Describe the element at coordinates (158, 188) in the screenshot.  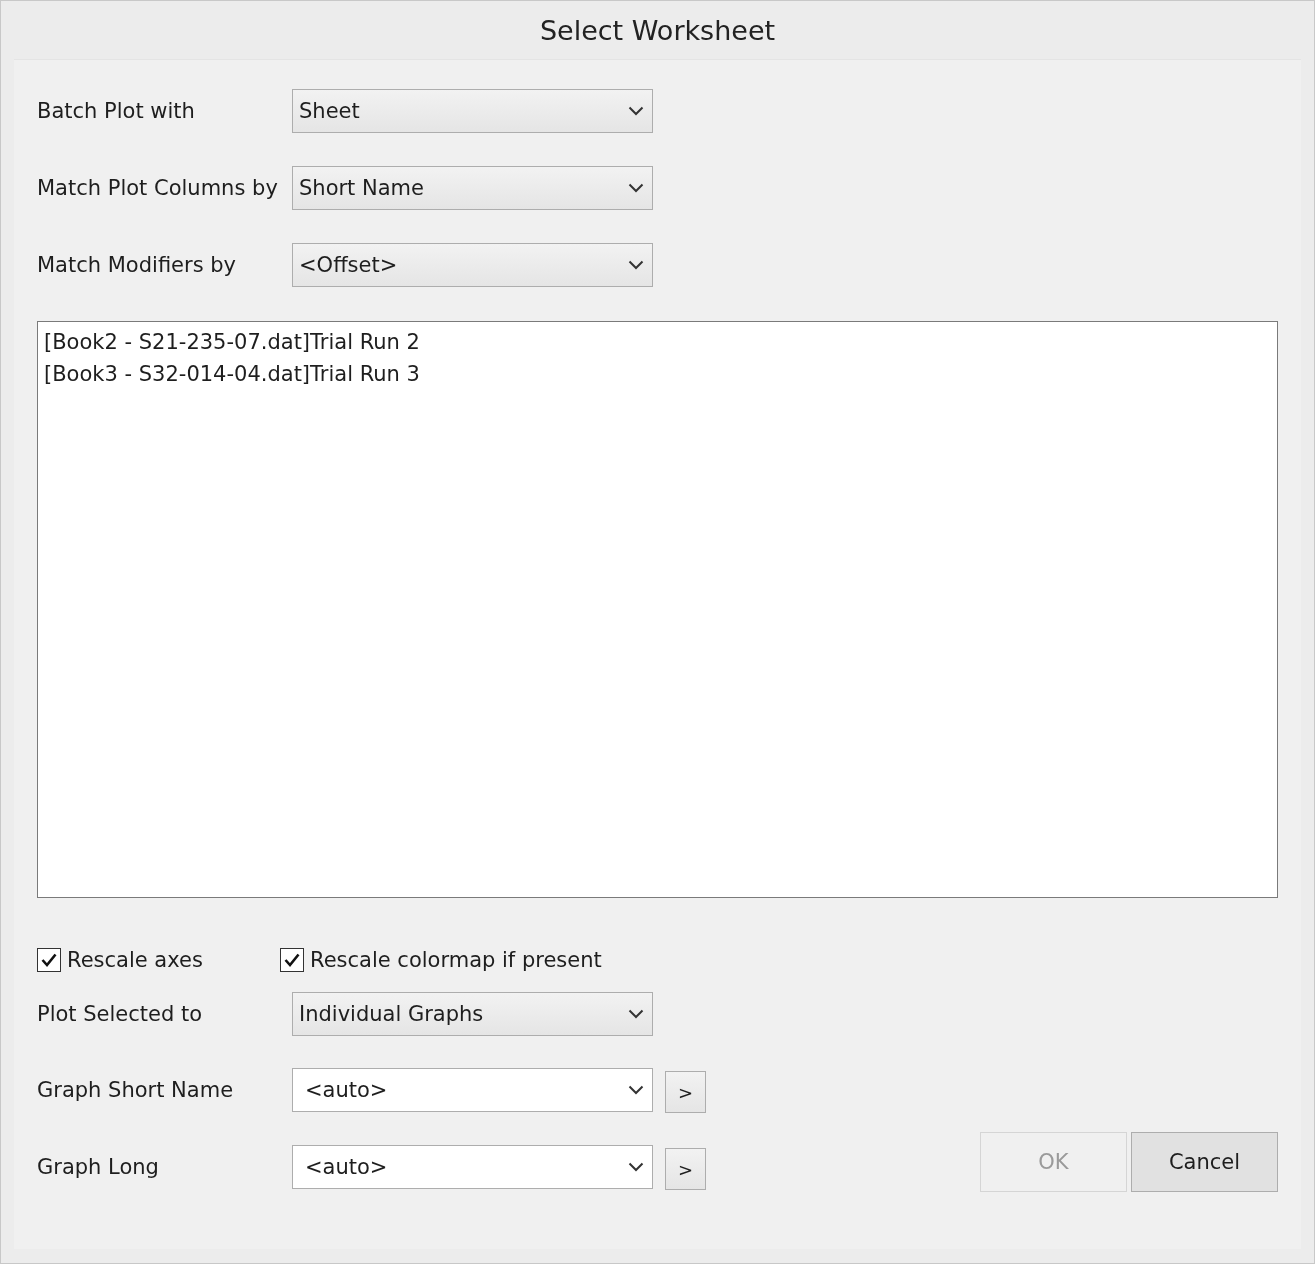
I see `field-label: Match Plot Columns by` at that location.